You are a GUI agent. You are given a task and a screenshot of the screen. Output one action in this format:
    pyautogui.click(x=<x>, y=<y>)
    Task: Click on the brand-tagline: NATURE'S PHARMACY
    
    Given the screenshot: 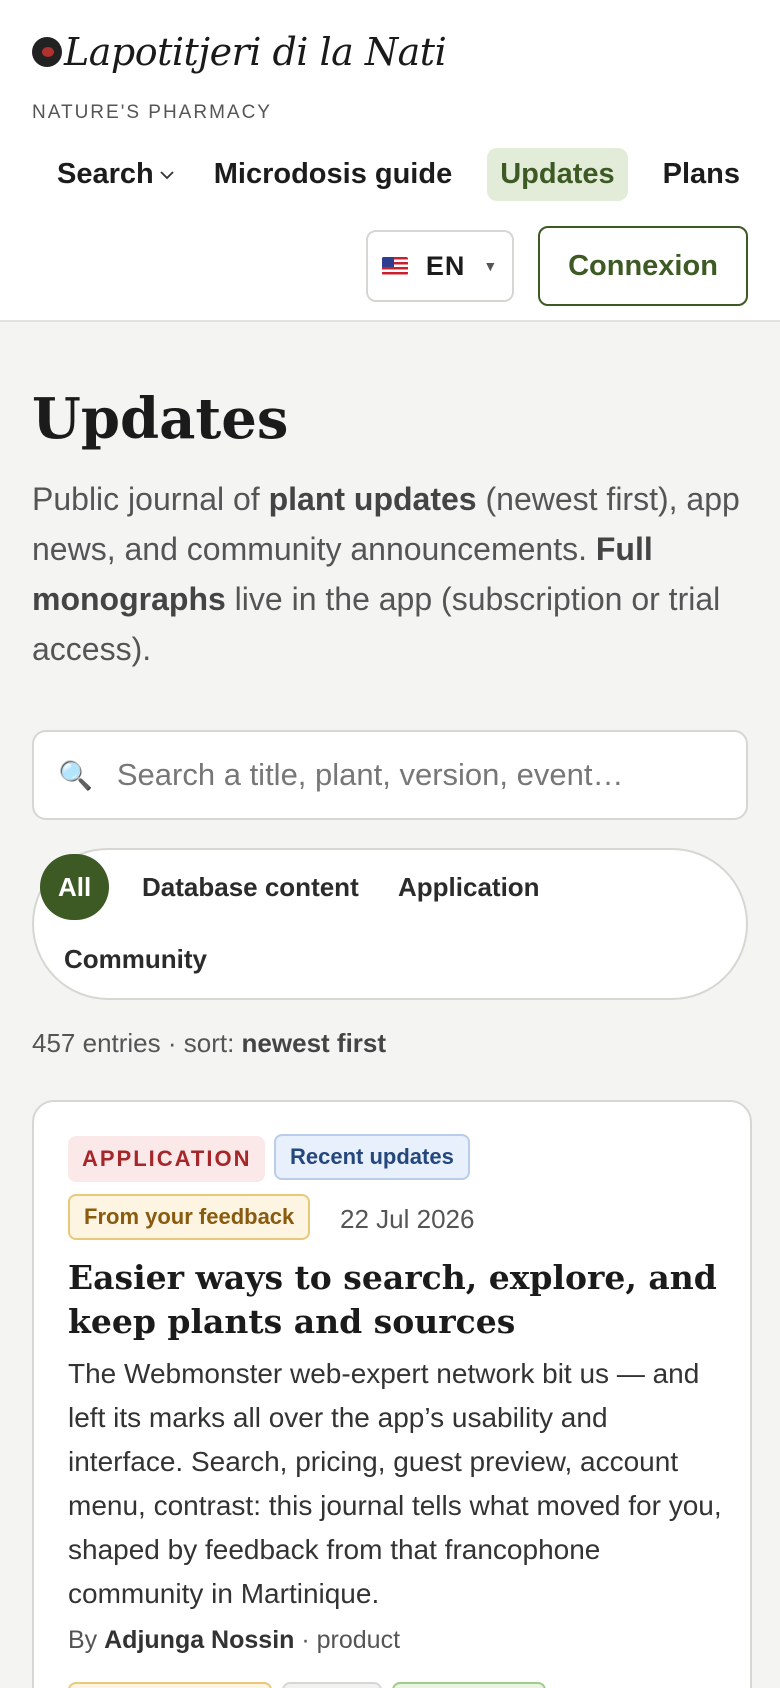 What is the action you would take?
    pyautogui.click(x=152, y=112)
    